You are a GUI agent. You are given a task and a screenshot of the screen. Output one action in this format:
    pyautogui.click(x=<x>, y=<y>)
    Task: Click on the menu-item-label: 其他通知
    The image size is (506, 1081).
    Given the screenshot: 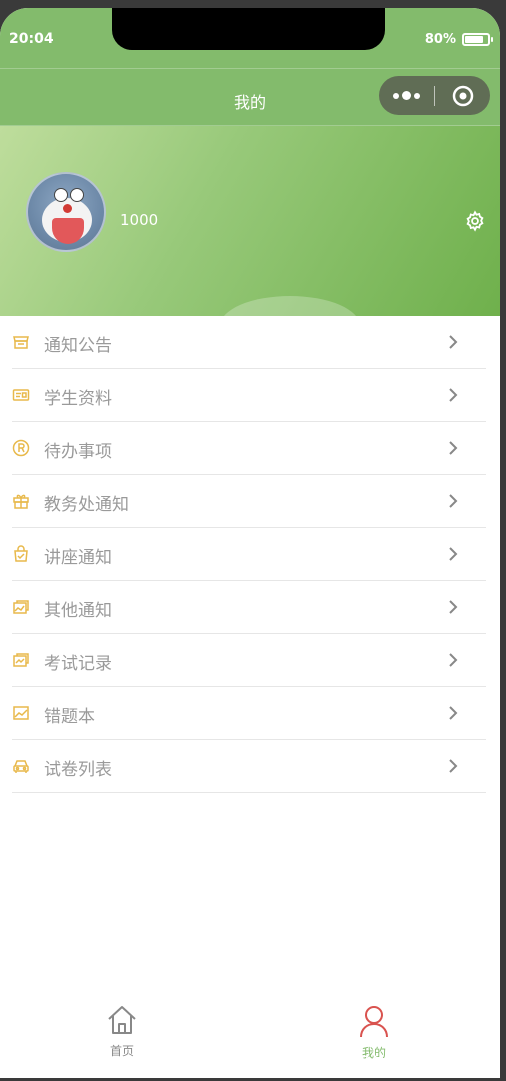 What is the action you would take?
    pyautogui.click(x=78, y=611)
    